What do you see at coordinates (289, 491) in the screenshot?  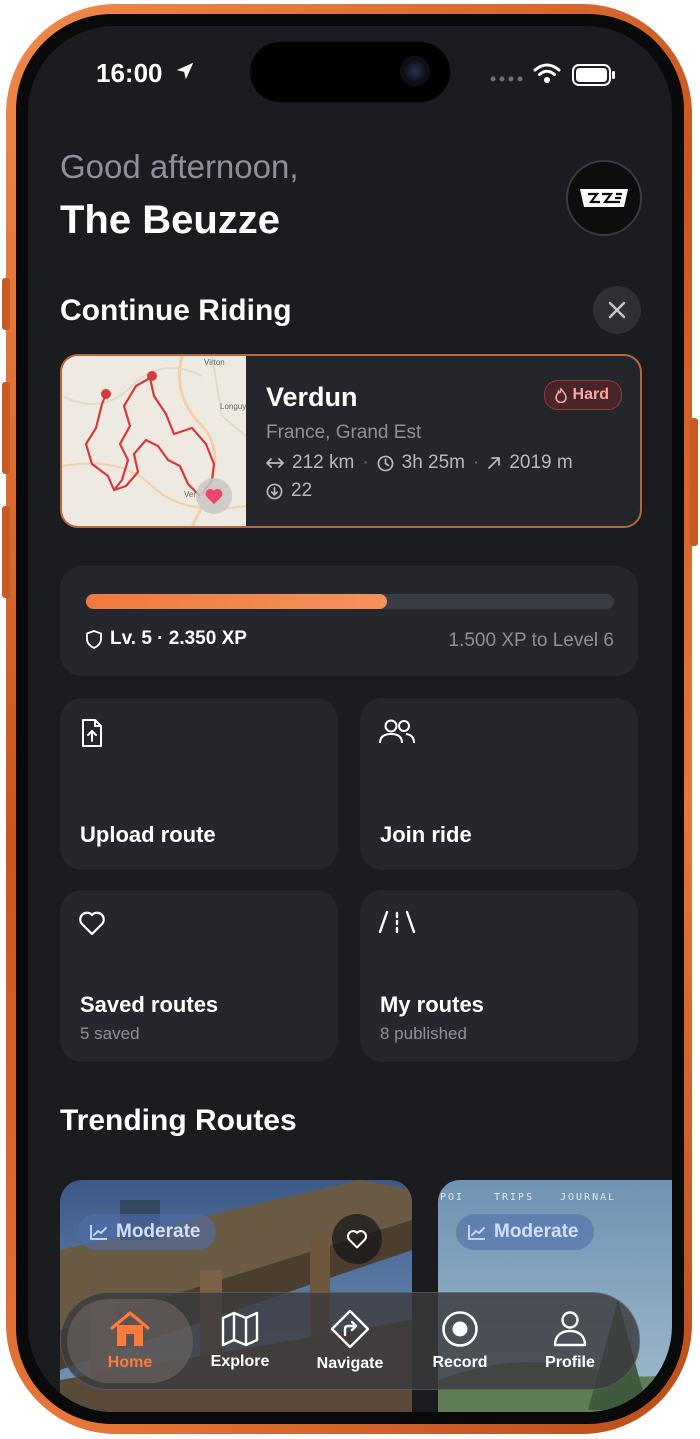 I see `route-downloads-row: 22` at bounding box center [289, 491].